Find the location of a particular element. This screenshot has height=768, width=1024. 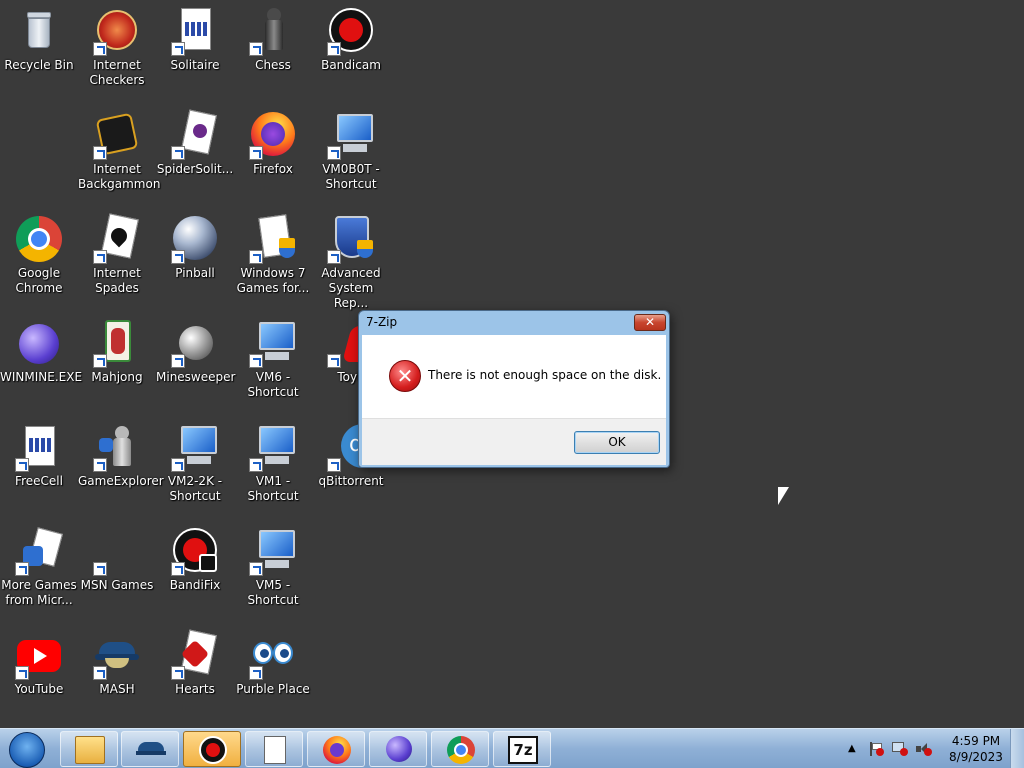

dialog-titlebar: 7-Zip ✕ is located at coordinates (514, 323).